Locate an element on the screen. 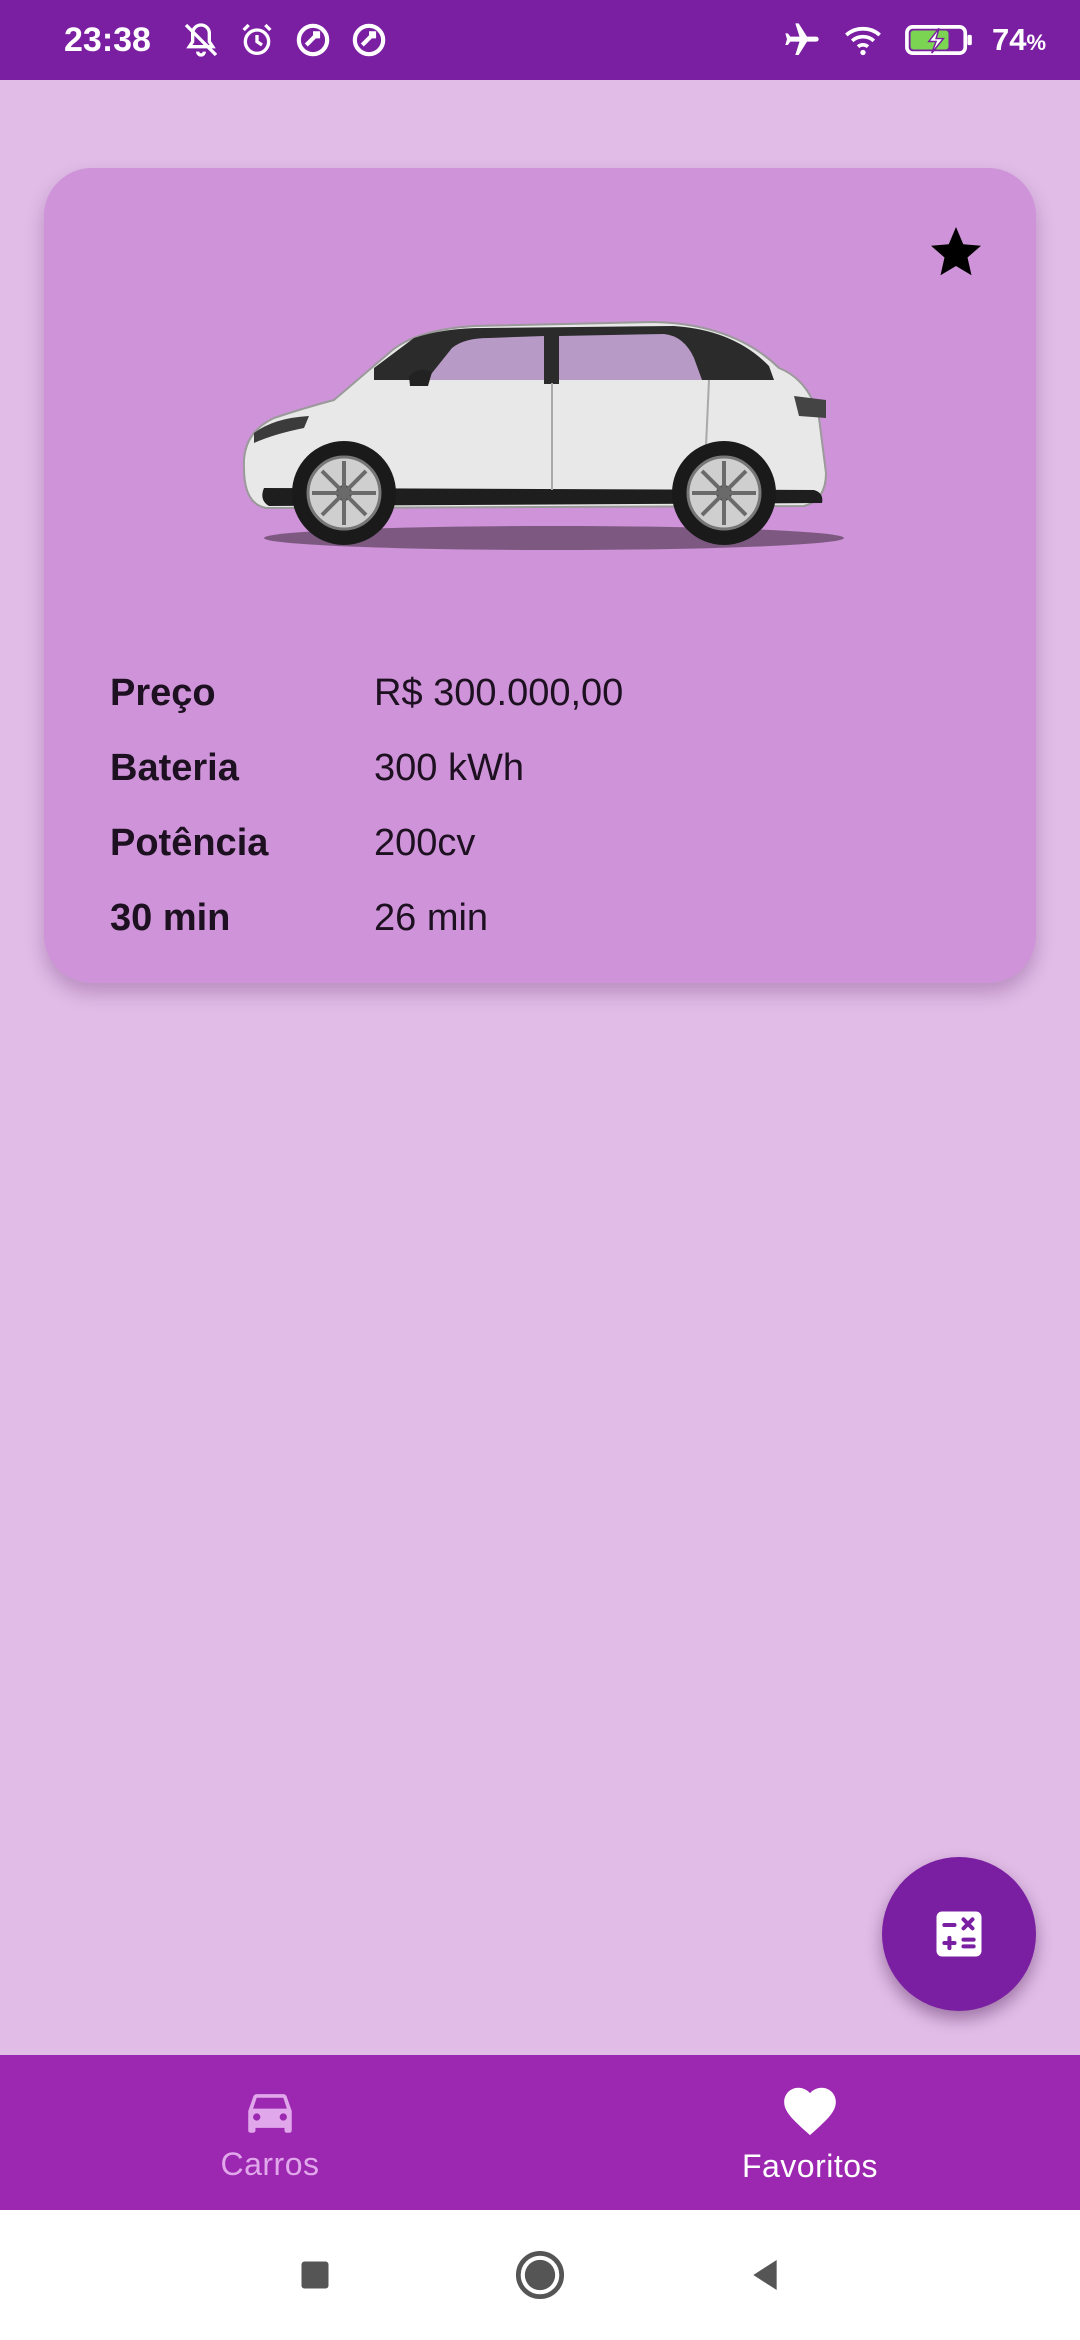 The height and width of the screenshot is (2340, 1080). airplane-icon is located at coordinates (802, 39).